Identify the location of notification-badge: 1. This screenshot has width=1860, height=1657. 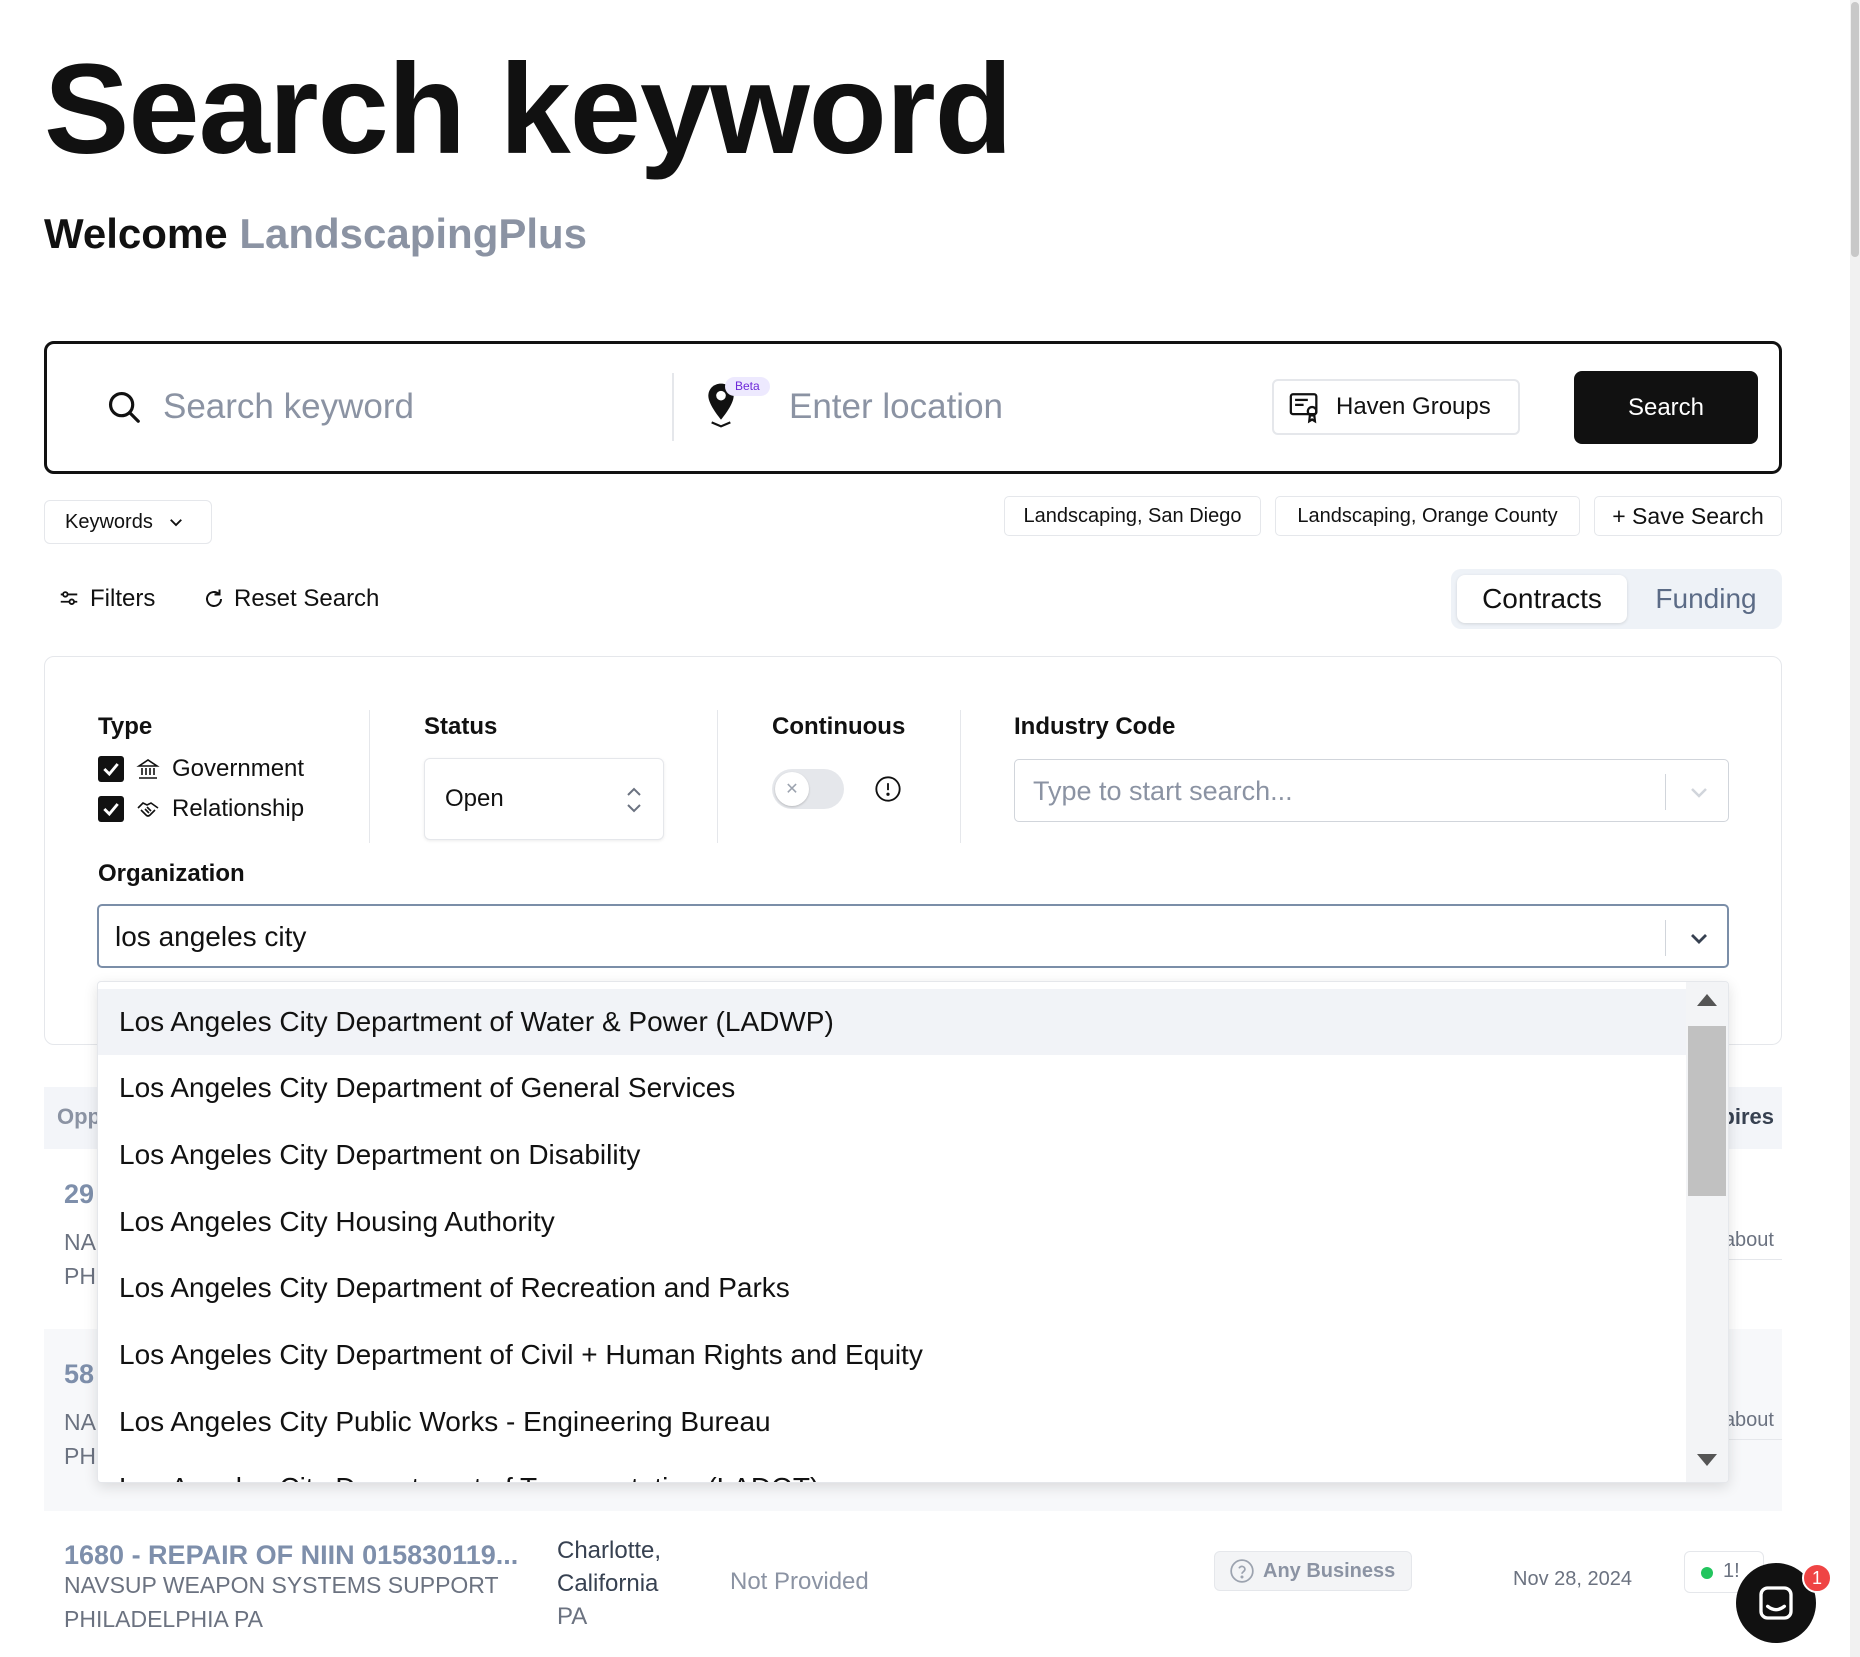
(1817, 1578).